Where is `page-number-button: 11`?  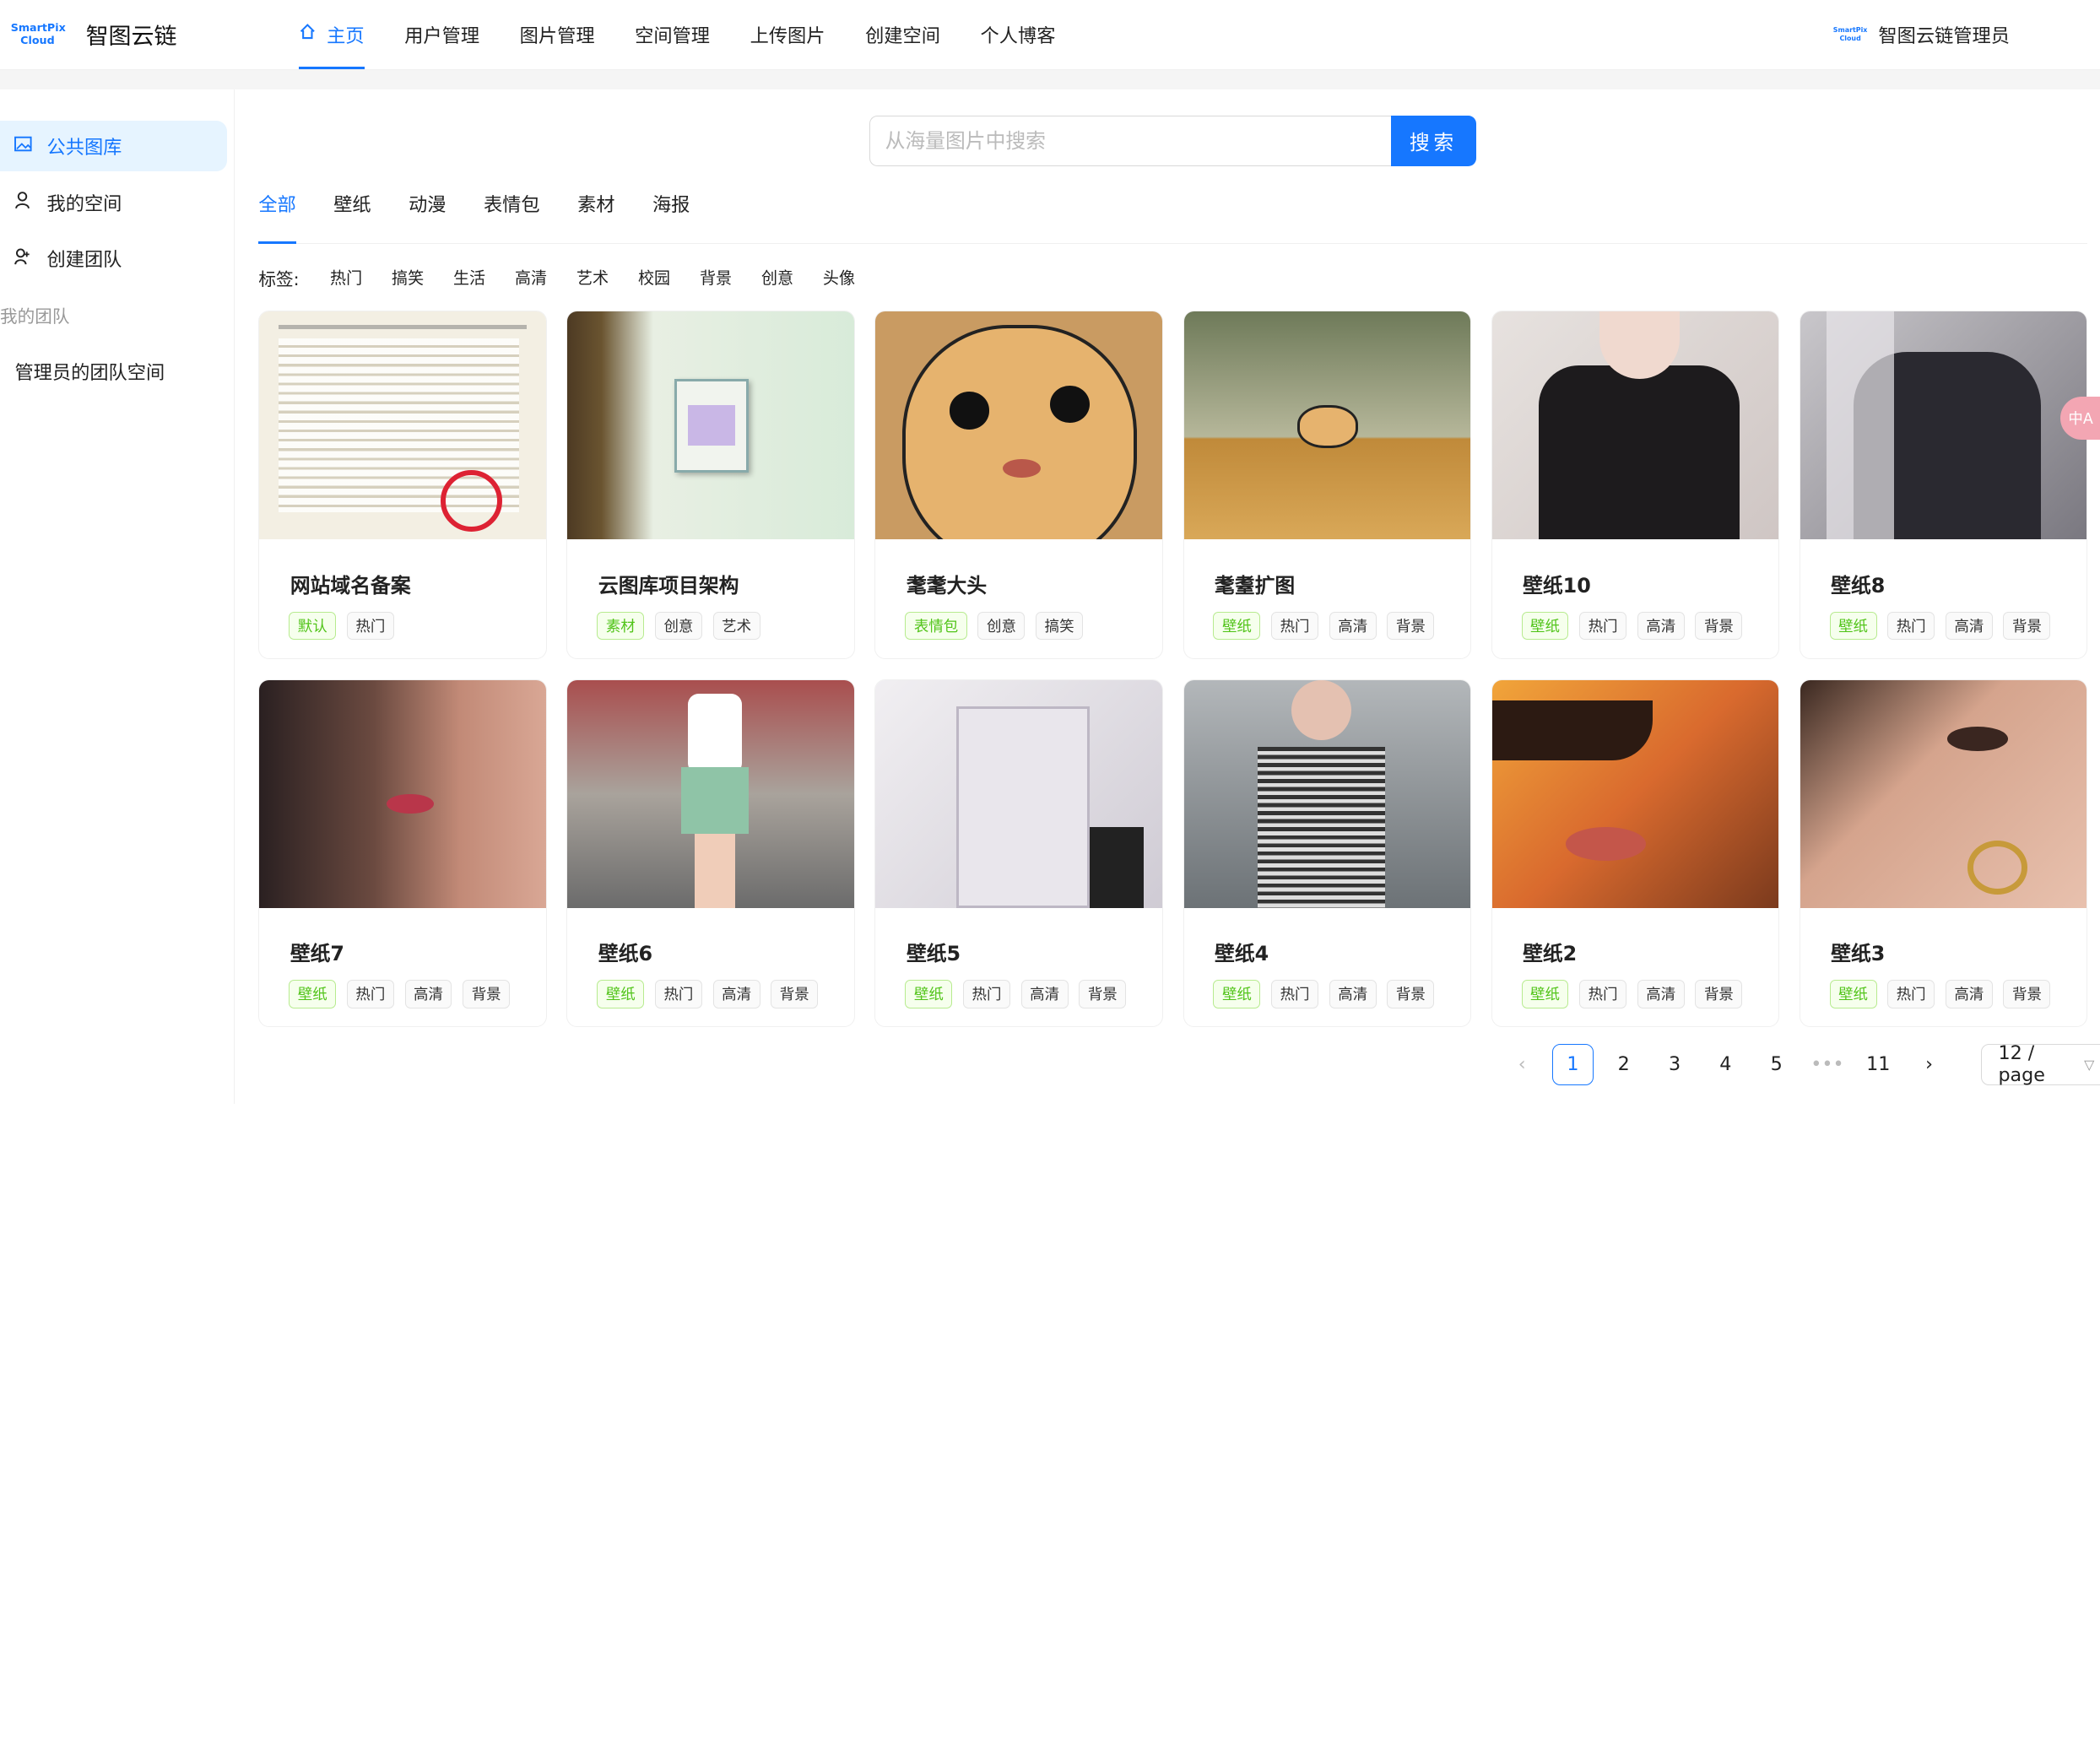 page-number-button: 11 is located at coordinates (1878, 1064).